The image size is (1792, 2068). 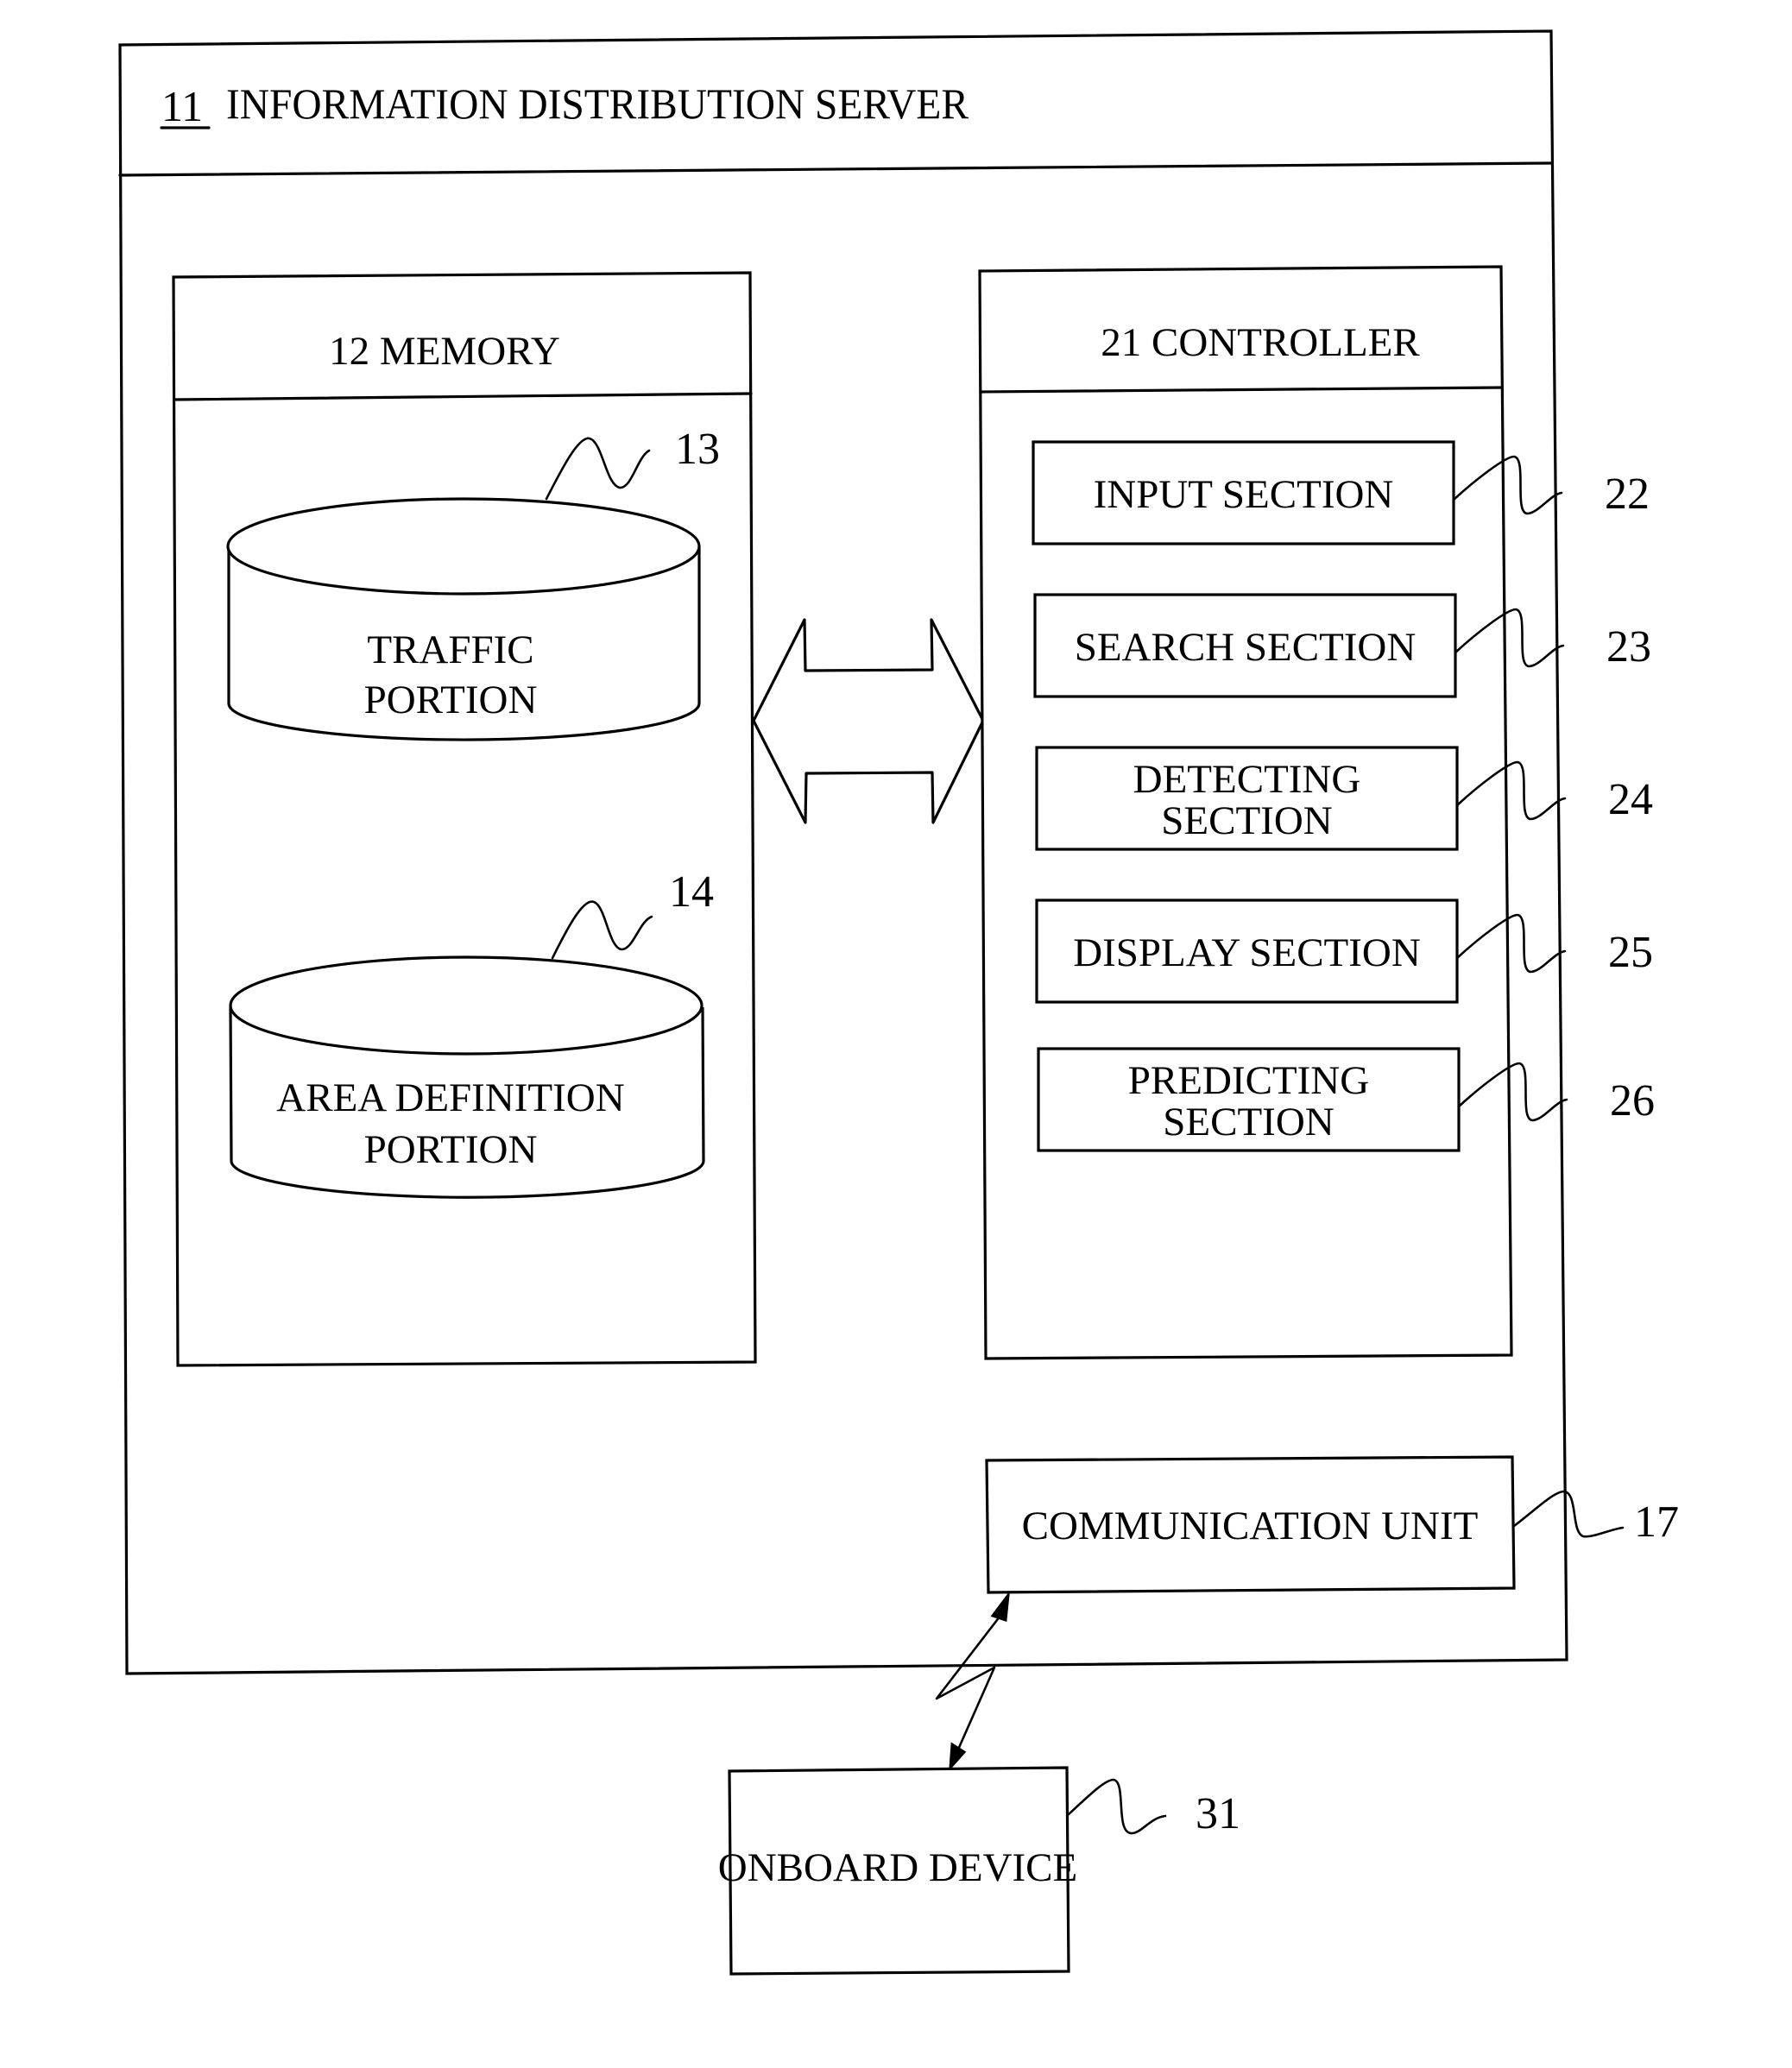 What do you see at coordinates (1248, 1080) in the screenshot?
I see `section-label-line1: PREDICTING` at bounding box center [1248, 1080].